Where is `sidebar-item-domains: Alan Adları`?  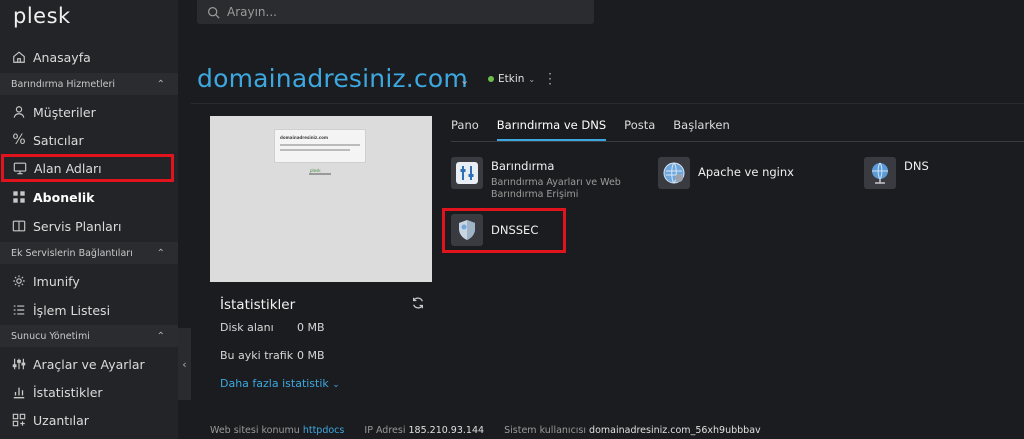
sidebar-item-domains: Alan Adları is located at coordinates (87, 168).